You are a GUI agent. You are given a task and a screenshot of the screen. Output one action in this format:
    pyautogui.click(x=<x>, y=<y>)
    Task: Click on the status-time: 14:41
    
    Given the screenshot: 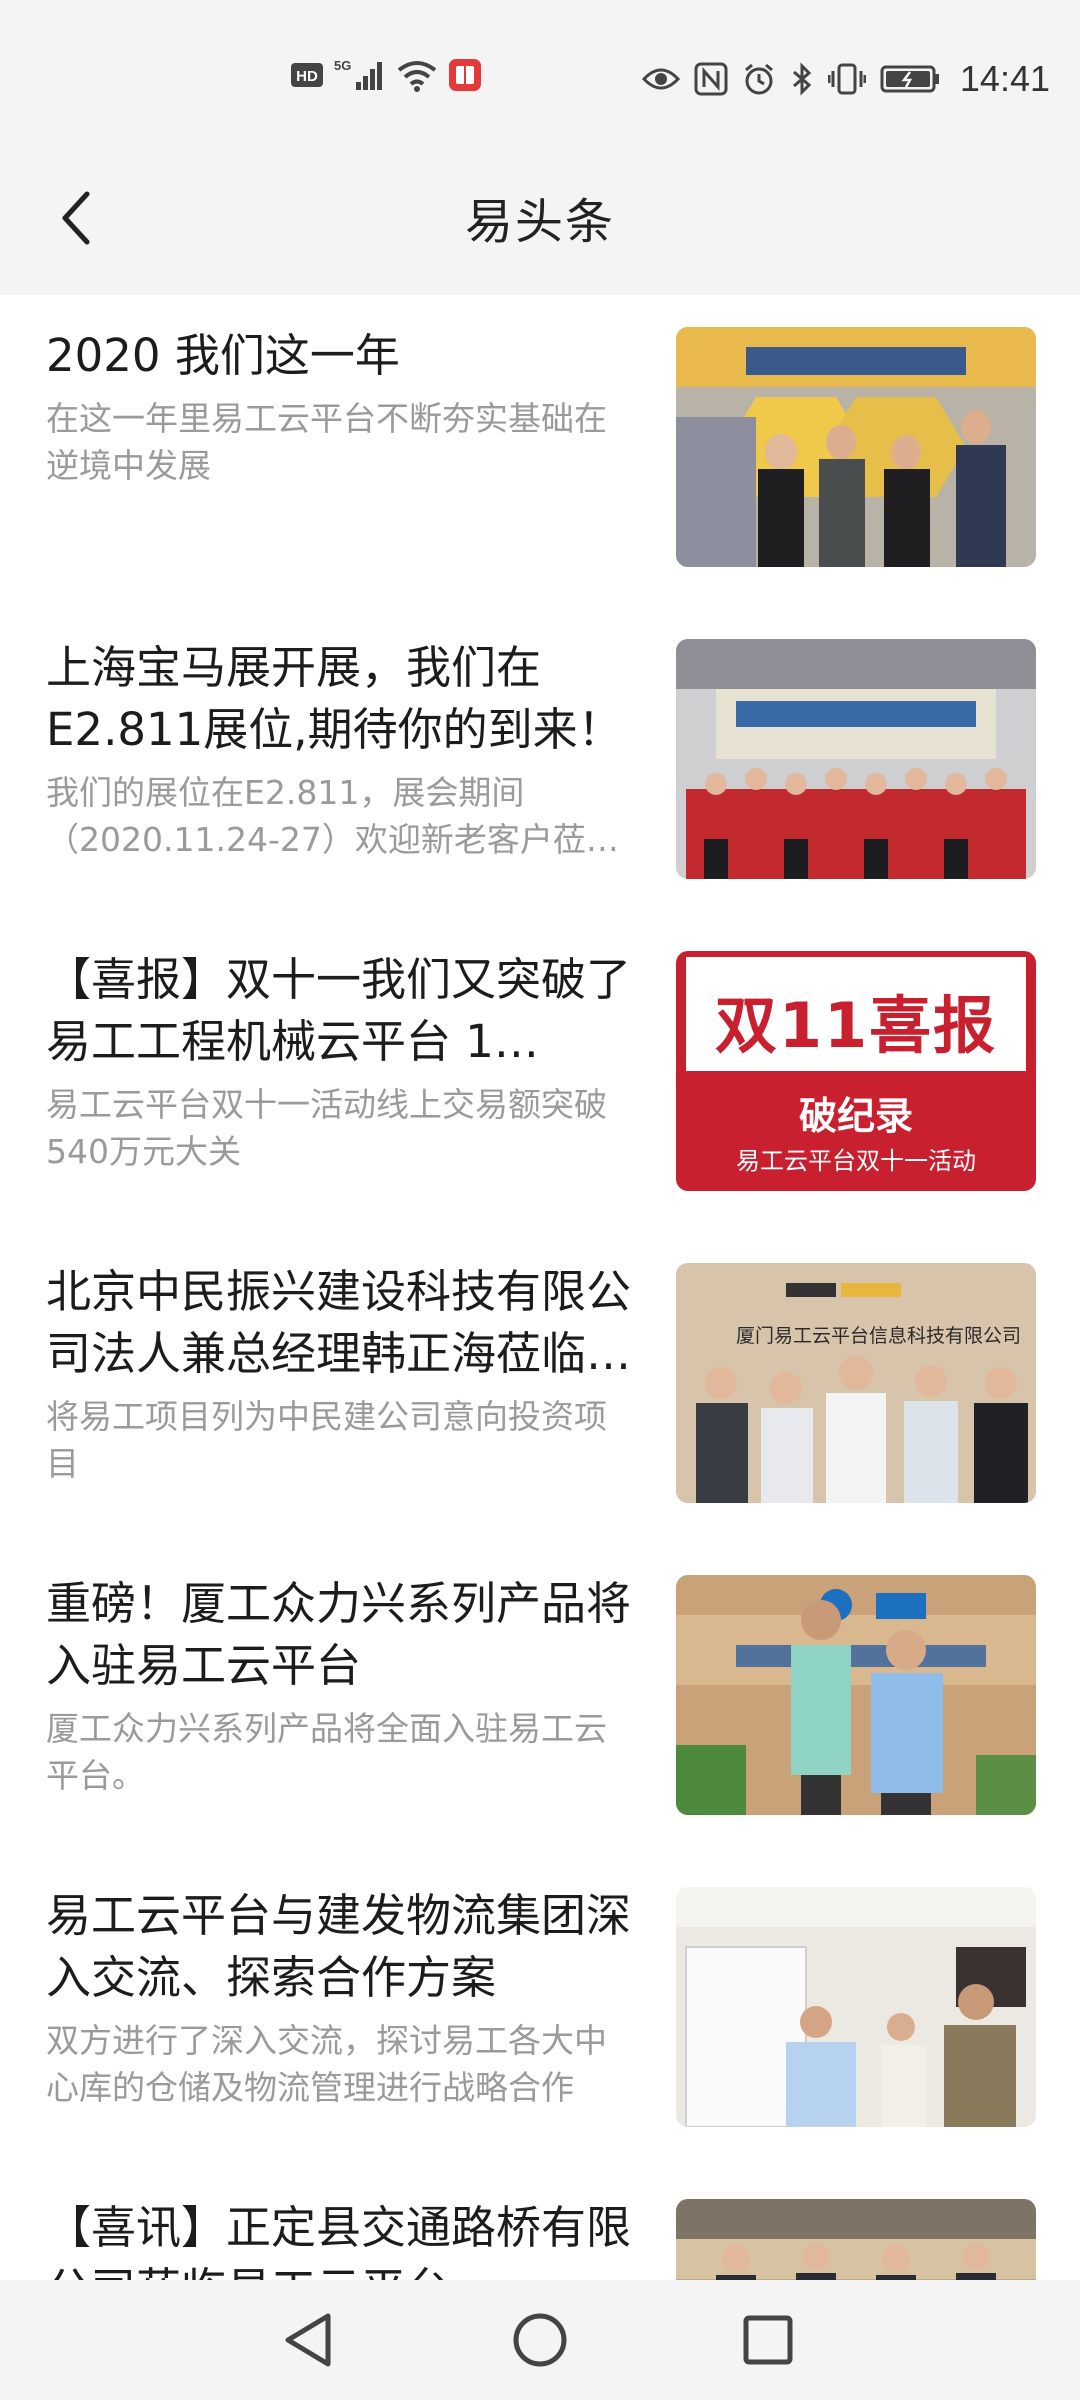 What is the action you would take?
    pyautogui.click(x=1004, y=78)
    